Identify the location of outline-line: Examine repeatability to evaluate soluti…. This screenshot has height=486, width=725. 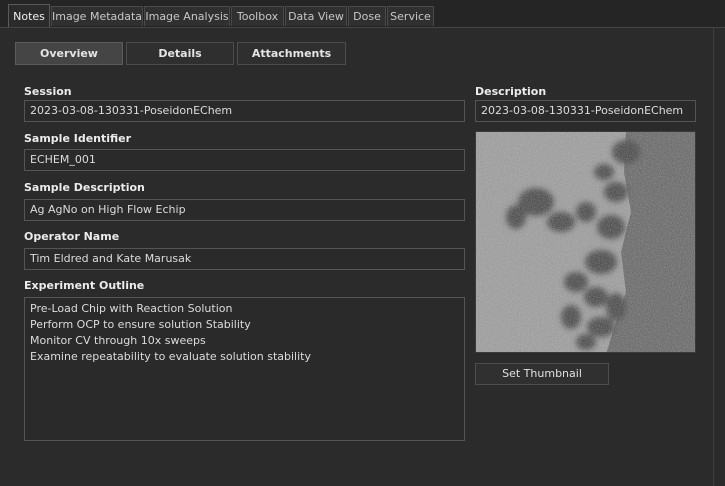
(170, 356).